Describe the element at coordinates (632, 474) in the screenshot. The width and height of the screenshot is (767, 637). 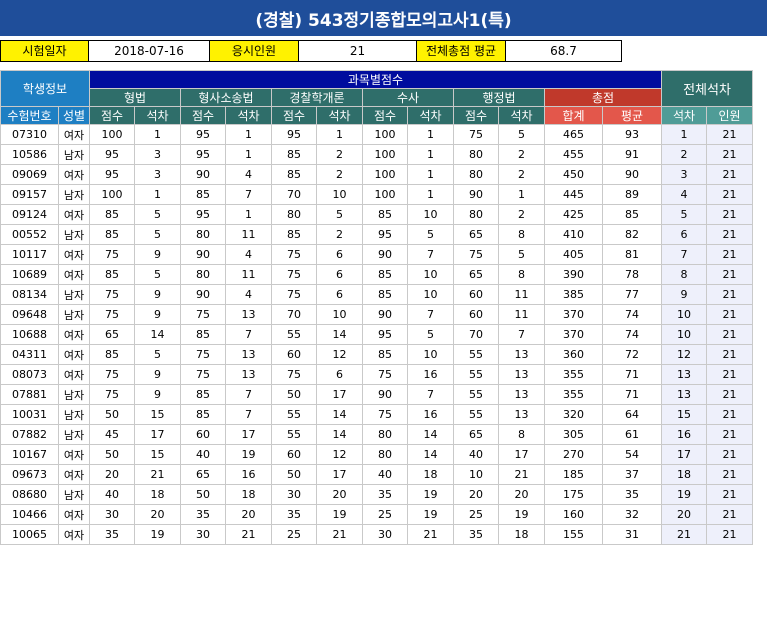
I see `cell-average: 37` at that location.